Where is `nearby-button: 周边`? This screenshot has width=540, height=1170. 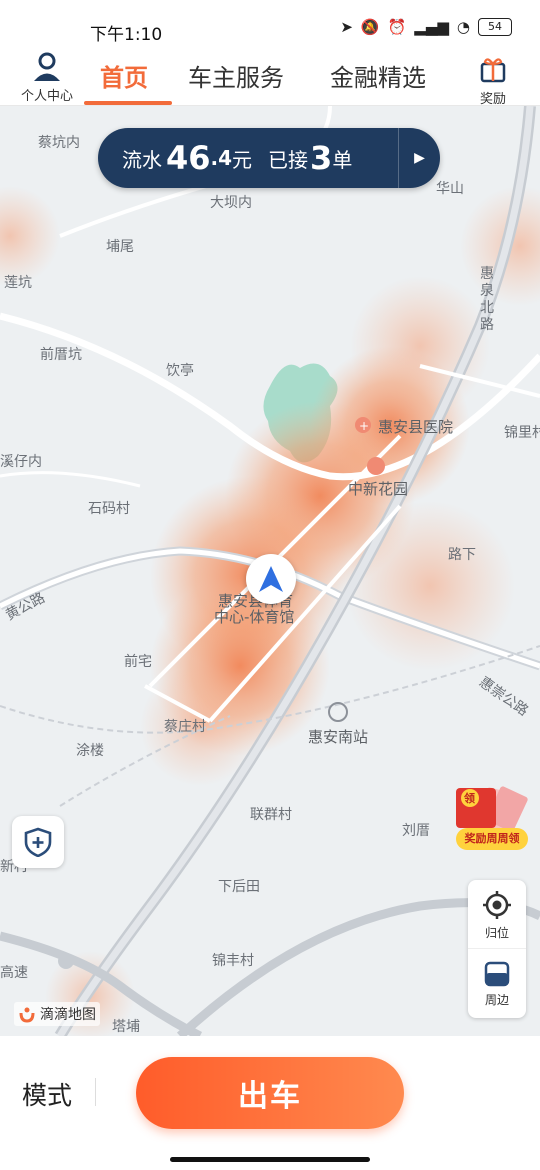 nearby-button: 周边 is located at coordinates (497, 983).